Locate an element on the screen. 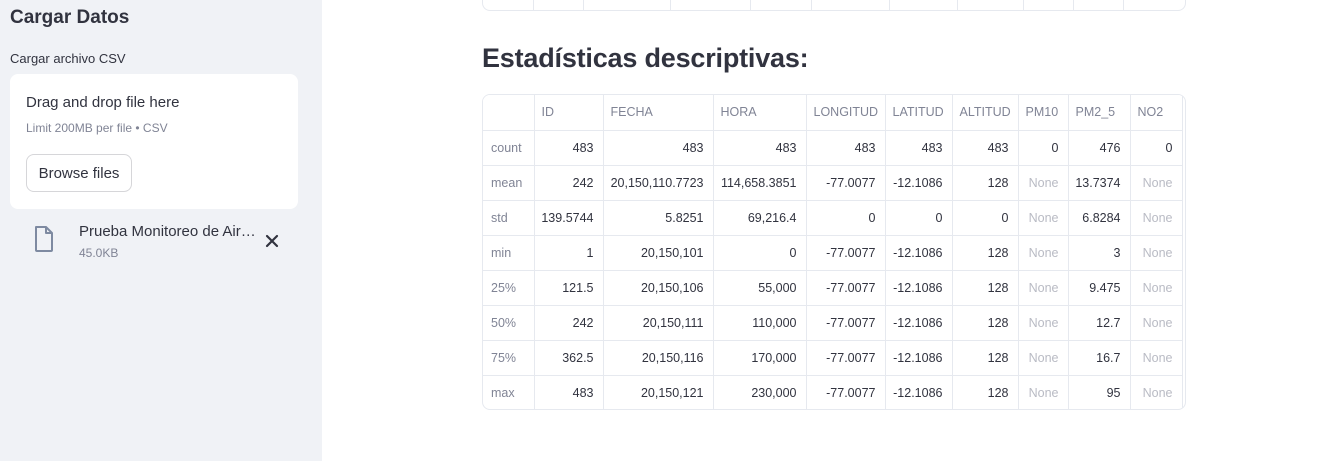 The width and height of the screenshot is (1321, 461). column-header: FECHA is located at coordinates (658, 113).